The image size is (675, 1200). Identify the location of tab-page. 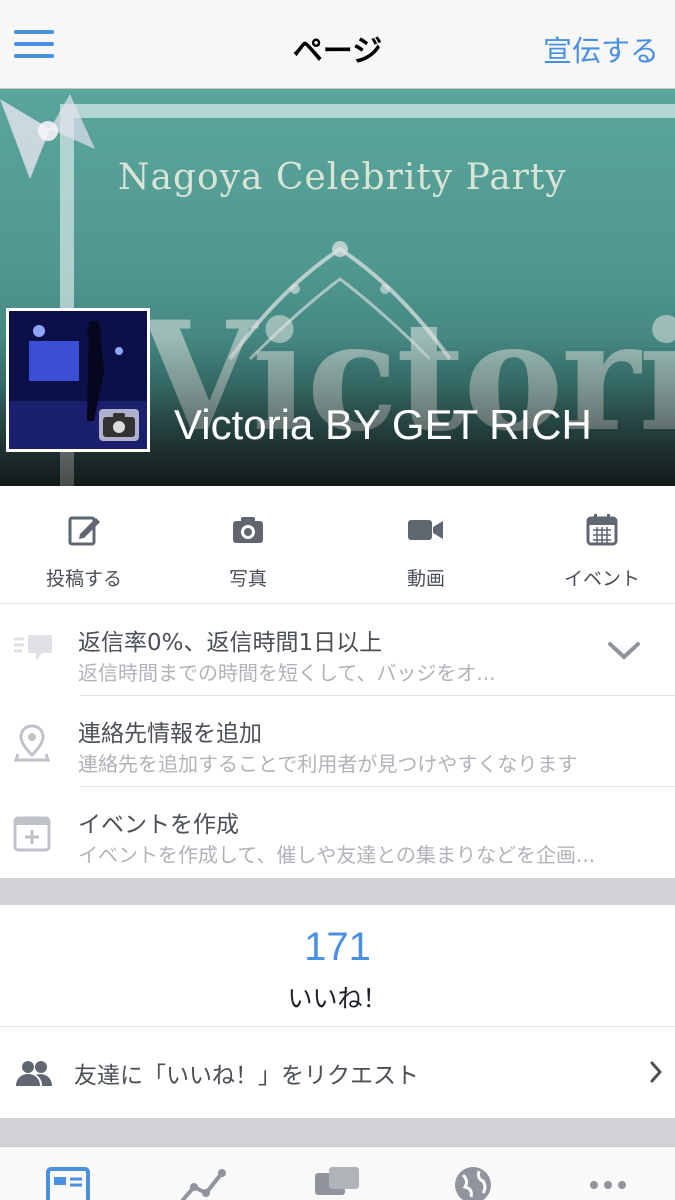
(67, 1182).